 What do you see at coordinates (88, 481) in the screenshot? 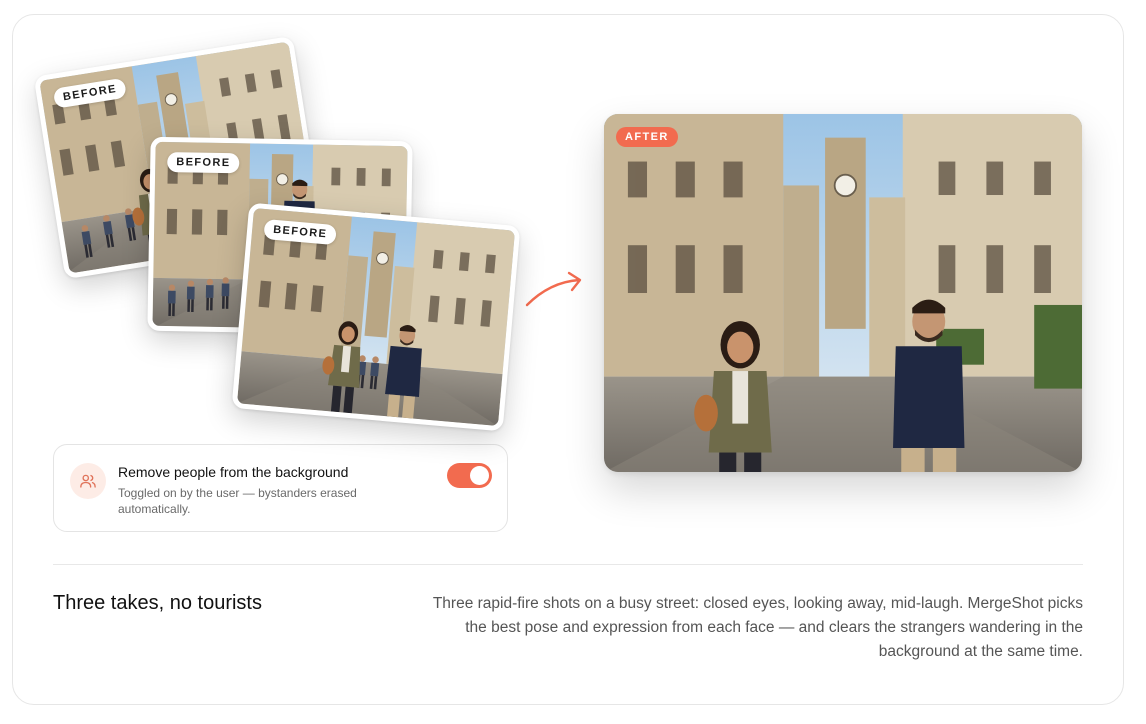
I see `people-icon` at bounding box center [88, 481].